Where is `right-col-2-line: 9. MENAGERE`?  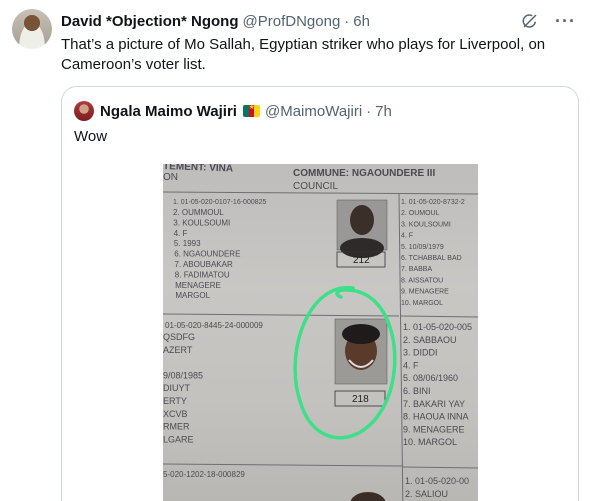
right-col-2-line: 9. MENAGERE is located at coordinates (434, 429).